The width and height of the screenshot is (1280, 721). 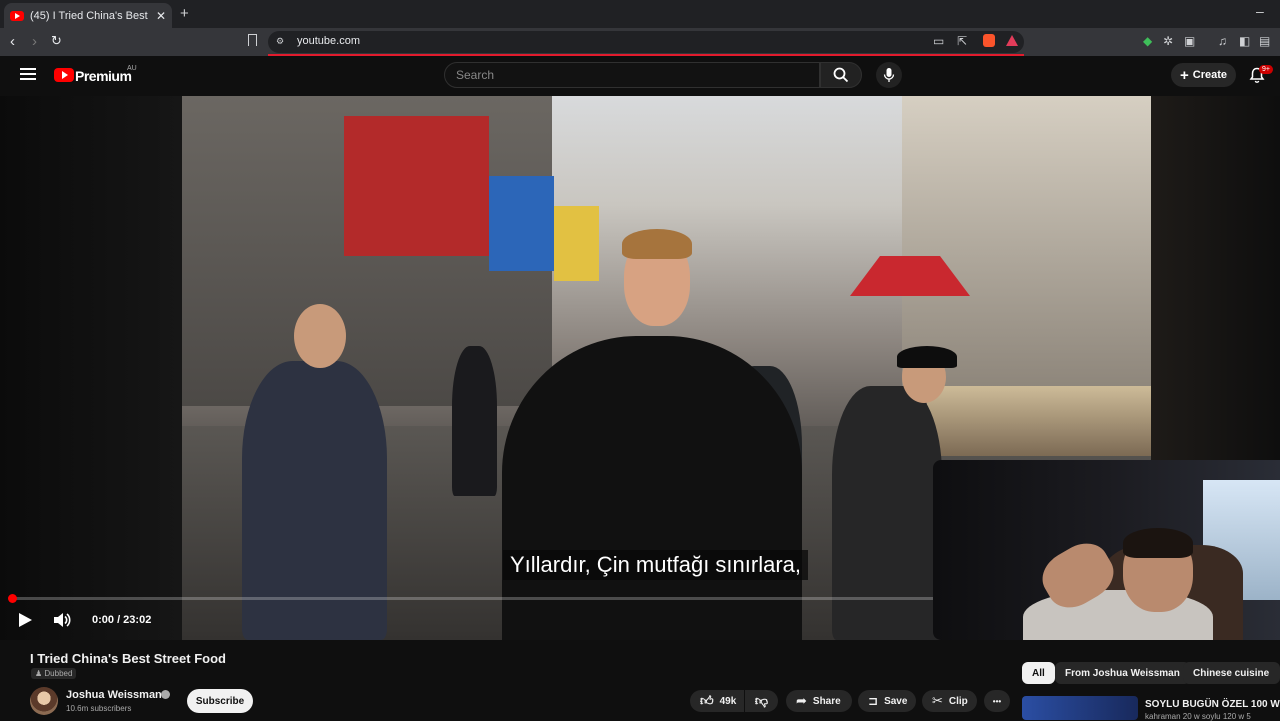 I want to click on dubbed-person-icon: ♟, so click(x=39, y=673).